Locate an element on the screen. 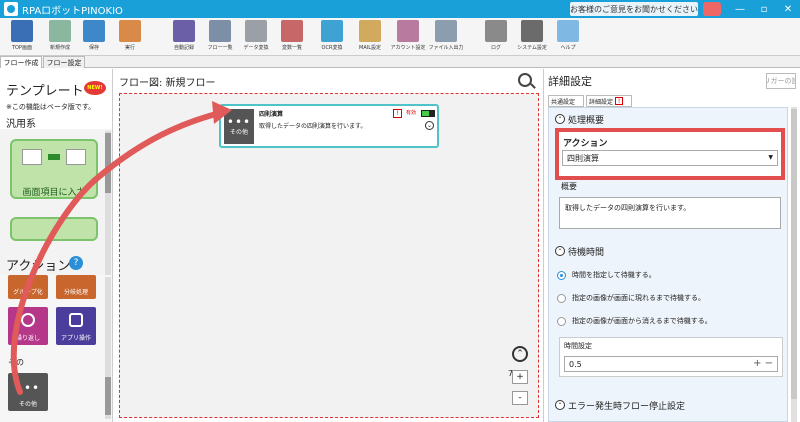  toolbar-button-4: 自動記録 is located at coordinates (184, 37).